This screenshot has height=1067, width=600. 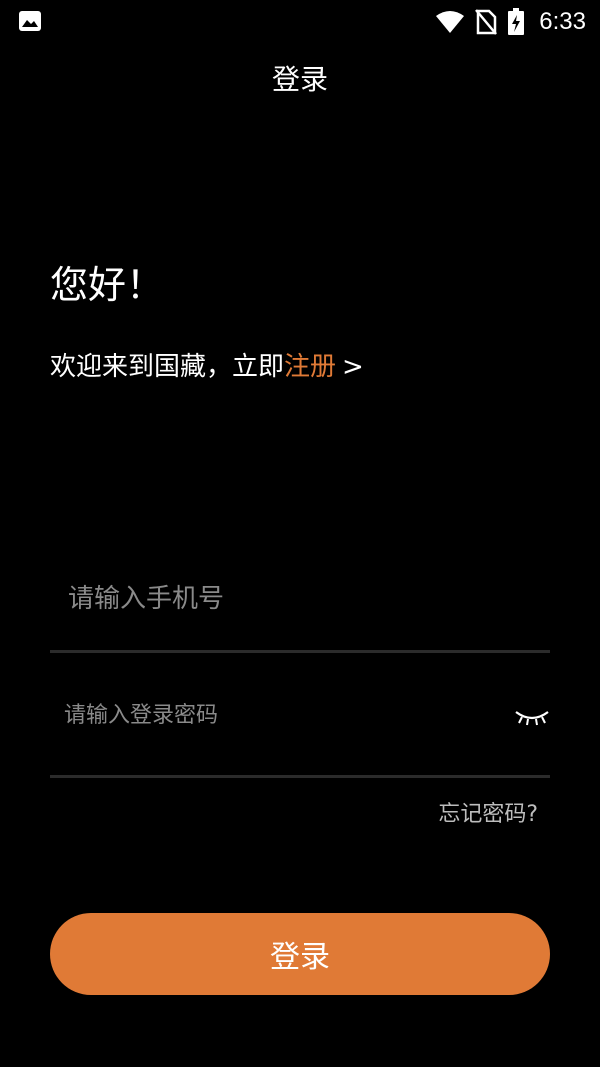 I want to click on greeting-heading: 您好！, so click(x=107, y=285).